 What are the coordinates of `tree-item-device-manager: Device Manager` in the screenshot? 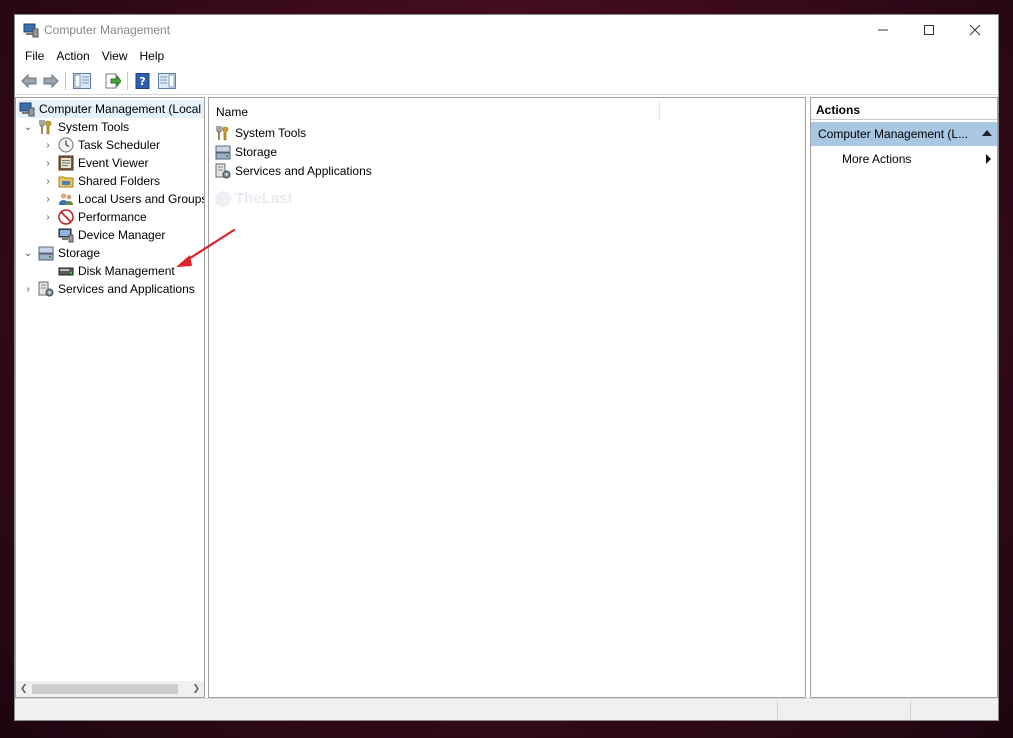 It's located at (103, 235).